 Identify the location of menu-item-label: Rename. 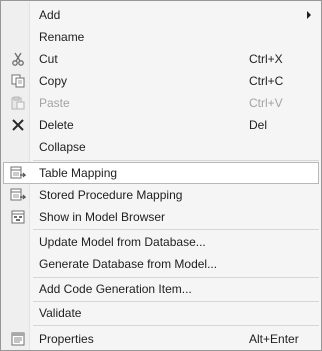
(62, 37).